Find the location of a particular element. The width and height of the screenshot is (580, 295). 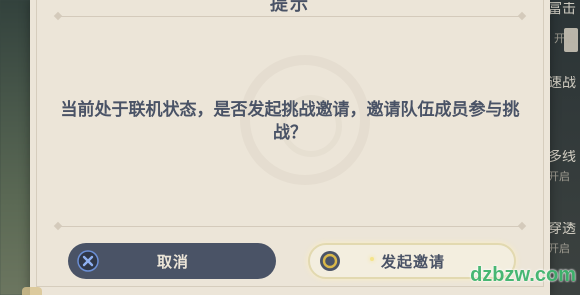

cancel-button: 取消 is located at coordinates (172, 261).